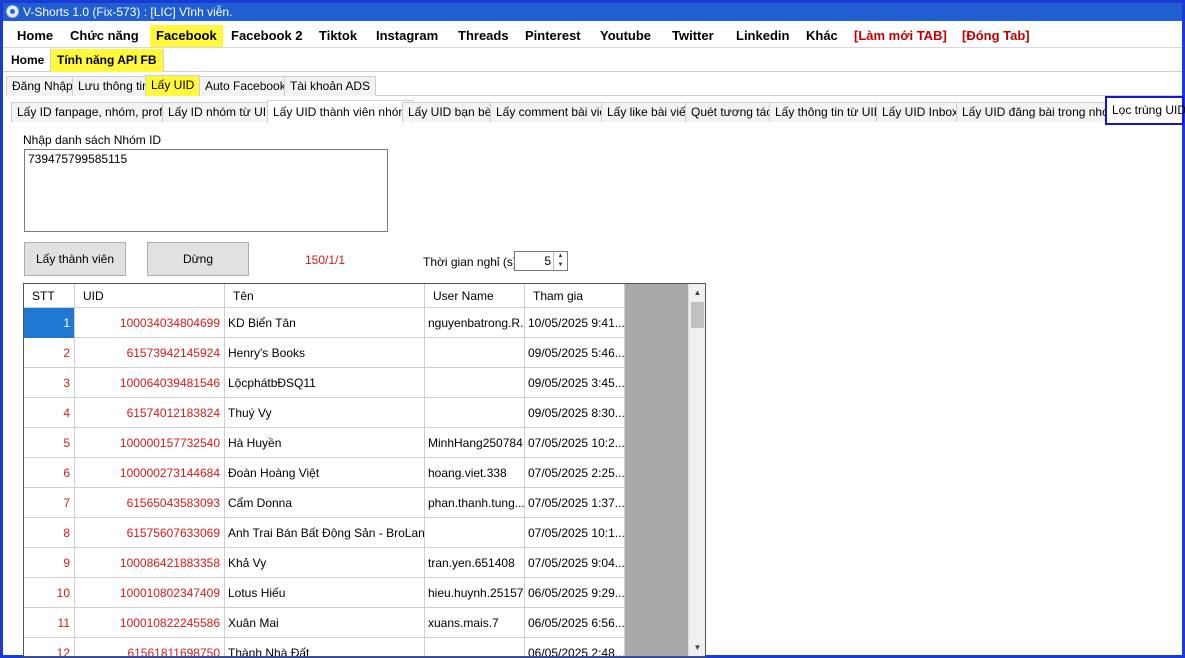 This screenshot has height=658, width=1185. Describe the element at coordinates (150, 383) in the screenshot. I see `cell-uid: 100064039481546` at that location.